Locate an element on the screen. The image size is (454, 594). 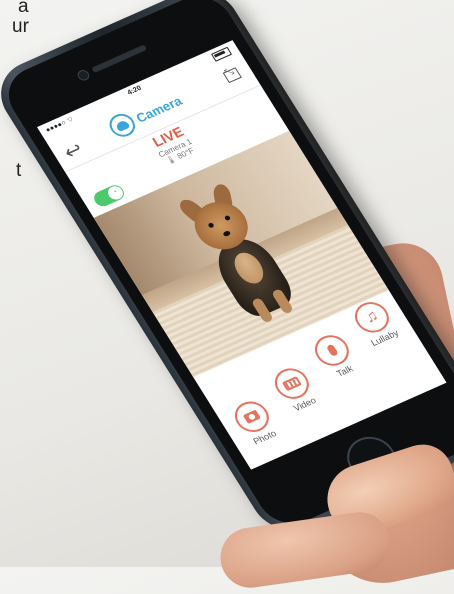
status-time: 4:20 is located at coordinates (134, 90).